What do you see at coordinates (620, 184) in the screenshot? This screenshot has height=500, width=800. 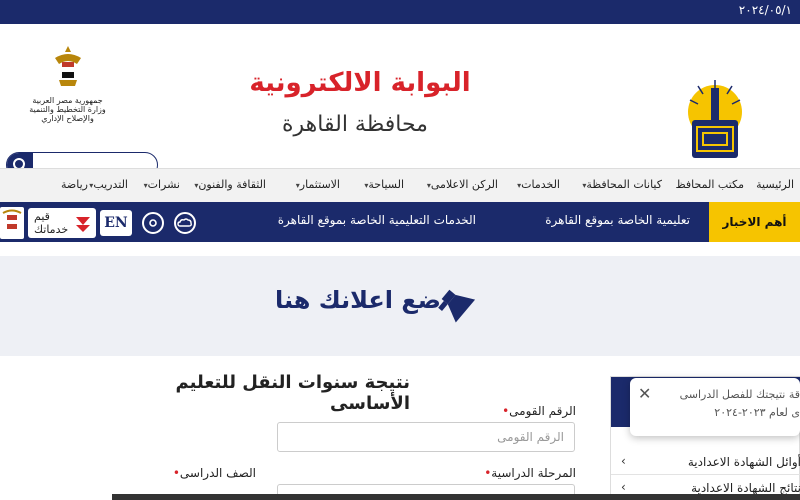 I see `nav-item-entities: كيانات المحافظة▾` at bounding box center [620, 184].